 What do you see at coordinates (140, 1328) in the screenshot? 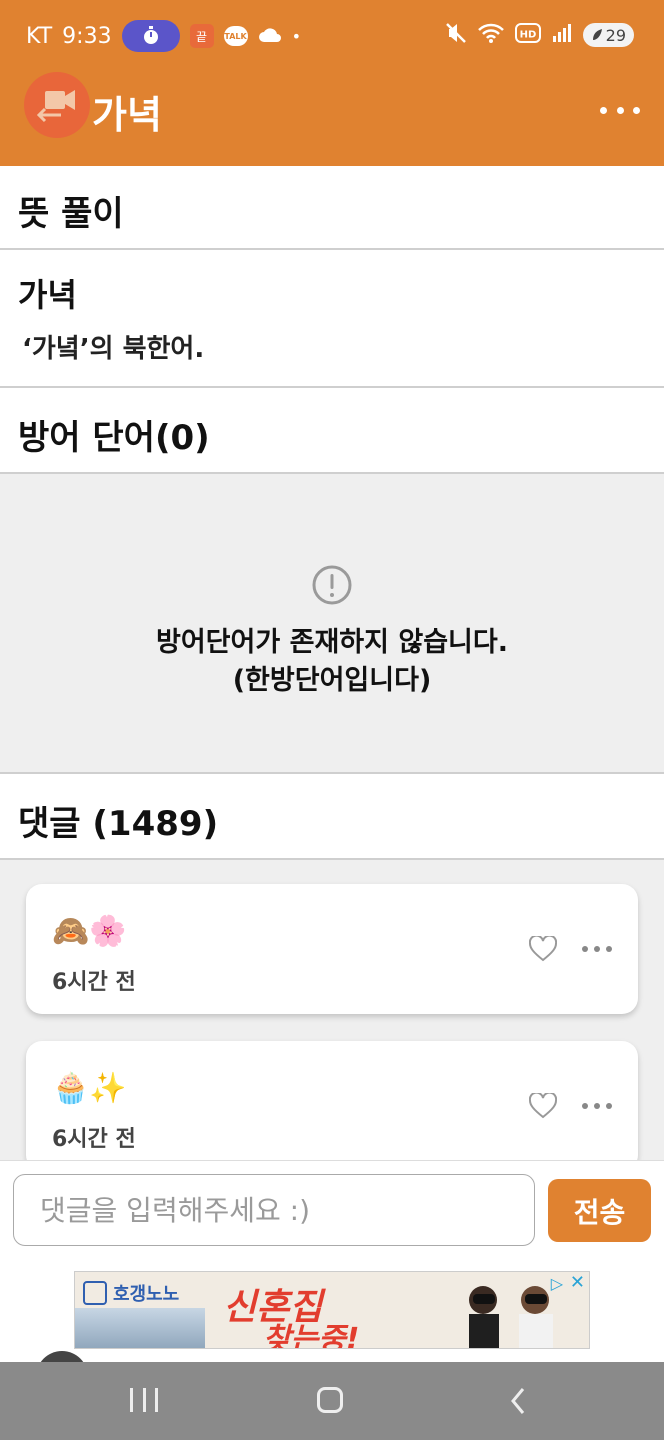
I see `ad-building-image` at bounding box center [140, 1328].